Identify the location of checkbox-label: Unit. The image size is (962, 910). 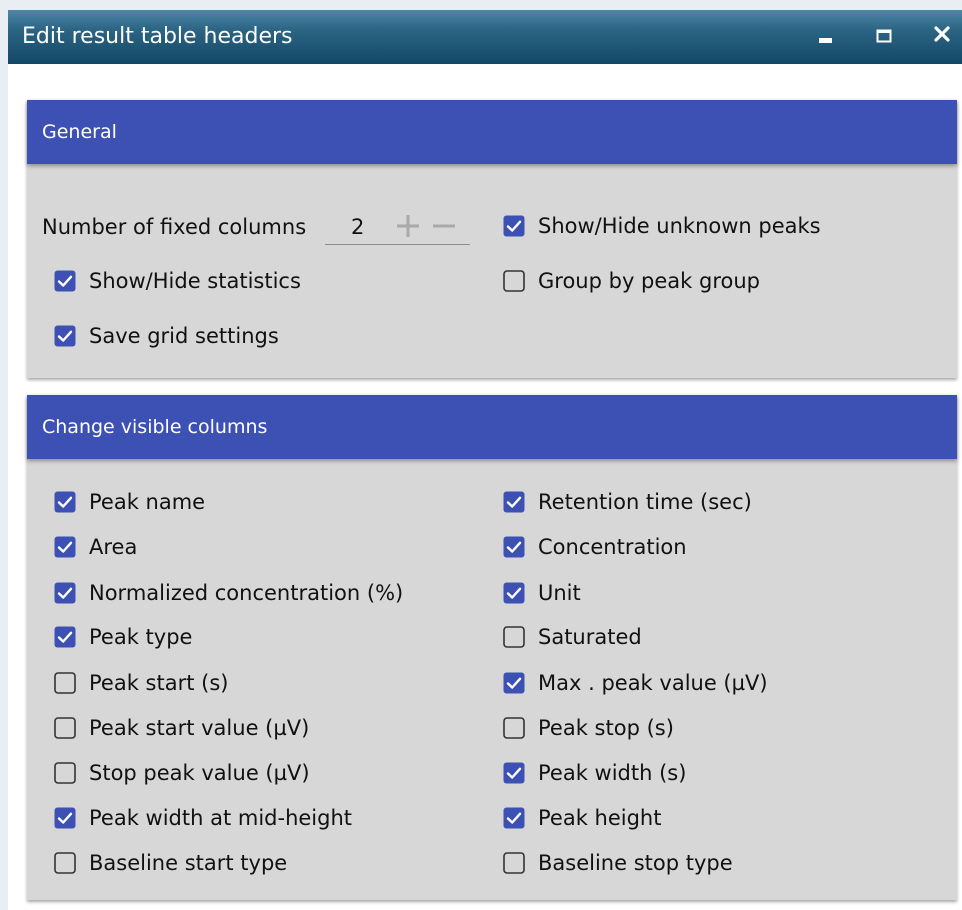
(559, 593).